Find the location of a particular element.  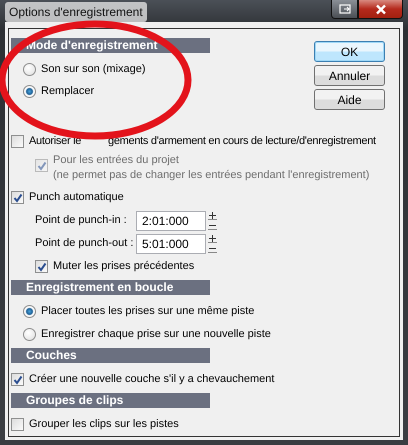

close-icon is located at coordinates (380, 9).